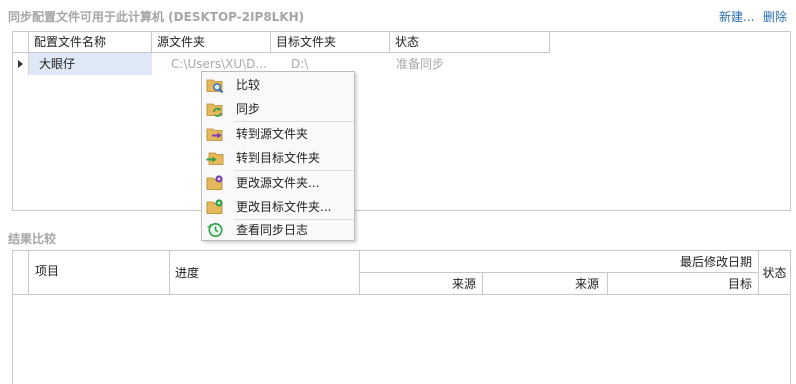 The width and height of the screenshot is (796, 384). I want to click on profile-name-cell: 大眼仔, so click(90, 64).